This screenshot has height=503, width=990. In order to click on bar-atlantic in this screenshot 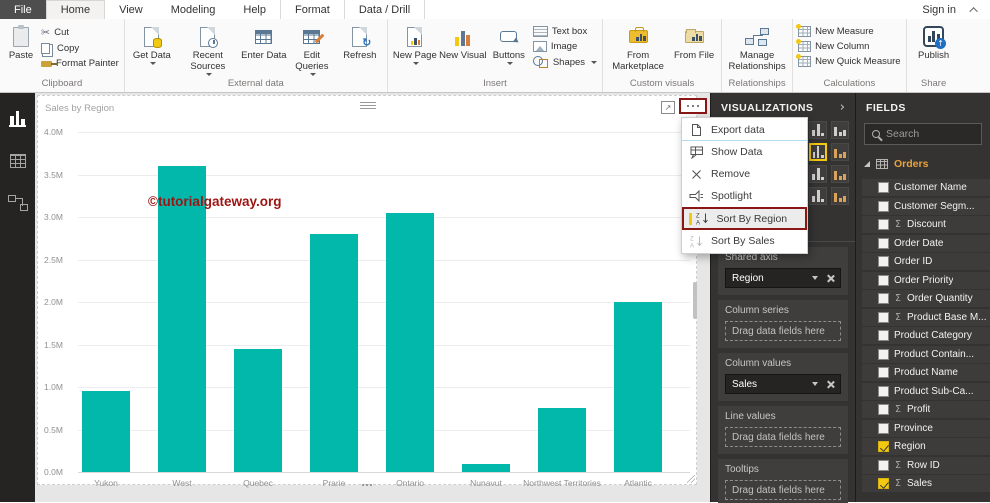, I will do `click(638, 387)`.